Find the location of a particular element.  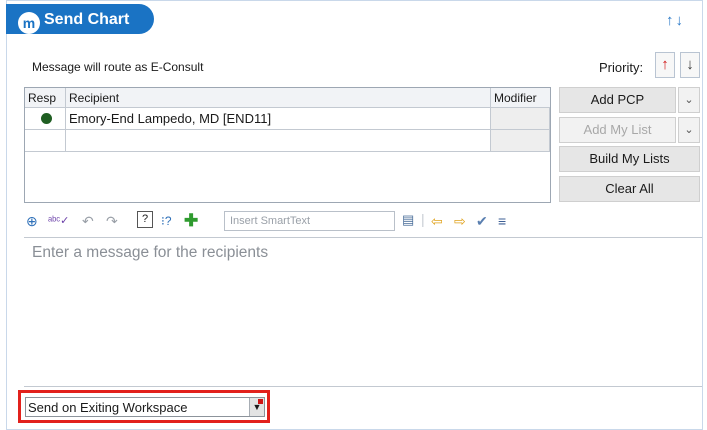

add-my-list-dropdown: ⌄ is located at coordinates (689, 130).